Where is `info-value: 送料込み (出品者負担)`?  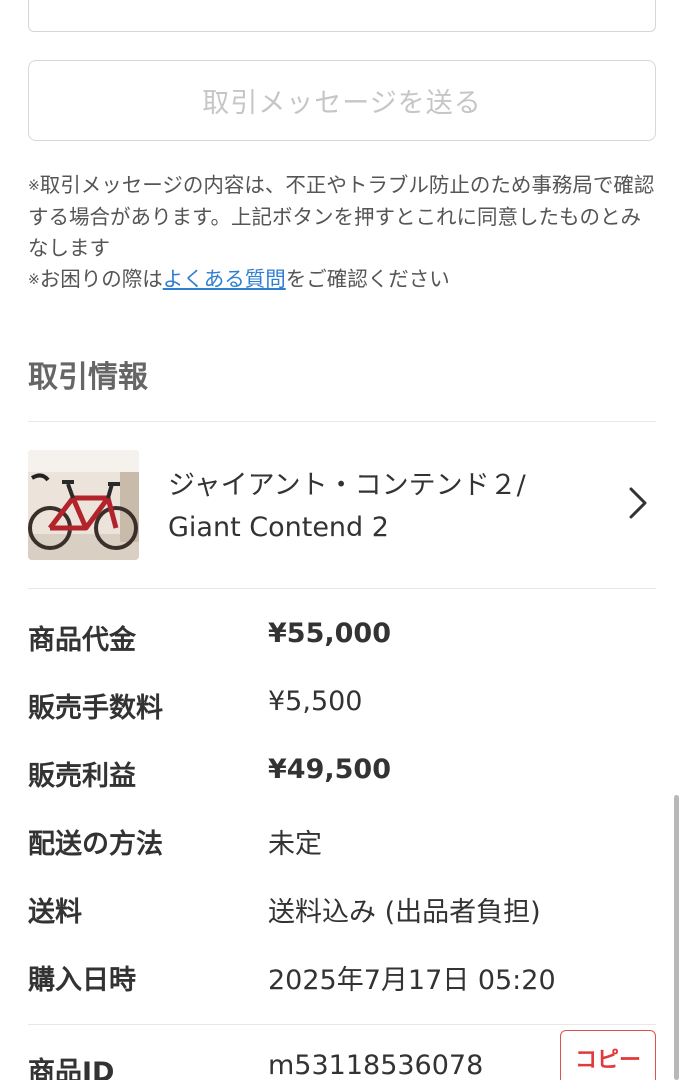
info-value: 送料込み (出品者負担) is located at coordinates (404, 912).